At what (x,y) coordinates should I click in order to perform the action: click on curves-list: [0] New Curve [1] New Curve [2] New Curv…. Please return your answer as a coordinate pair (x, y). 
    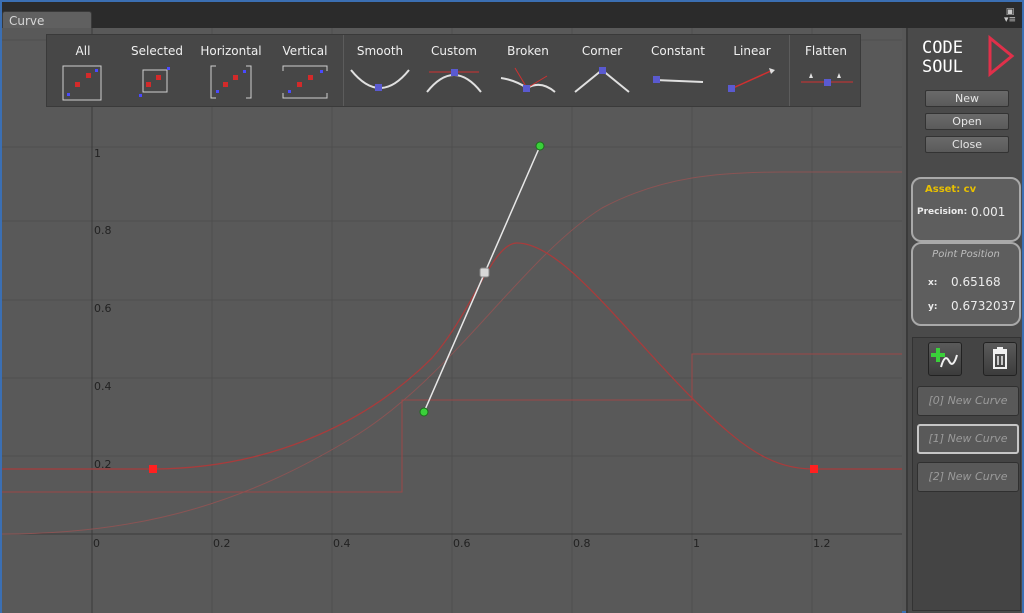
    Looking at the image, I should click on (966, 474).